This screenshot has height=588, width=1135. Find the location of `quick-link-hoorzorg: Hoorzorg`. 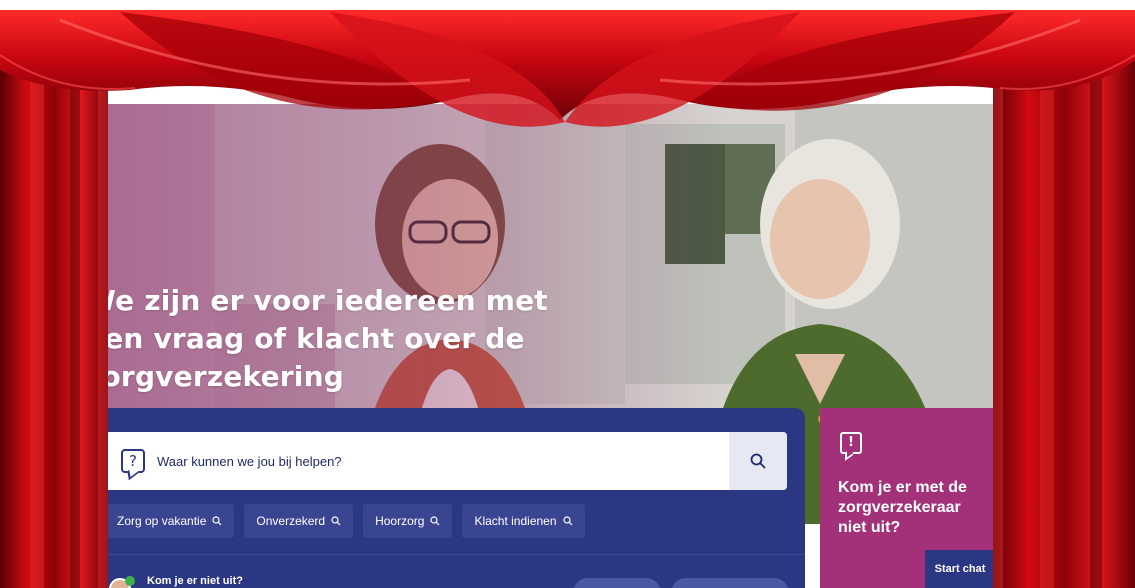

quick-link-hoorzorg: Hoorzorg is located at coordinates (408, 521).